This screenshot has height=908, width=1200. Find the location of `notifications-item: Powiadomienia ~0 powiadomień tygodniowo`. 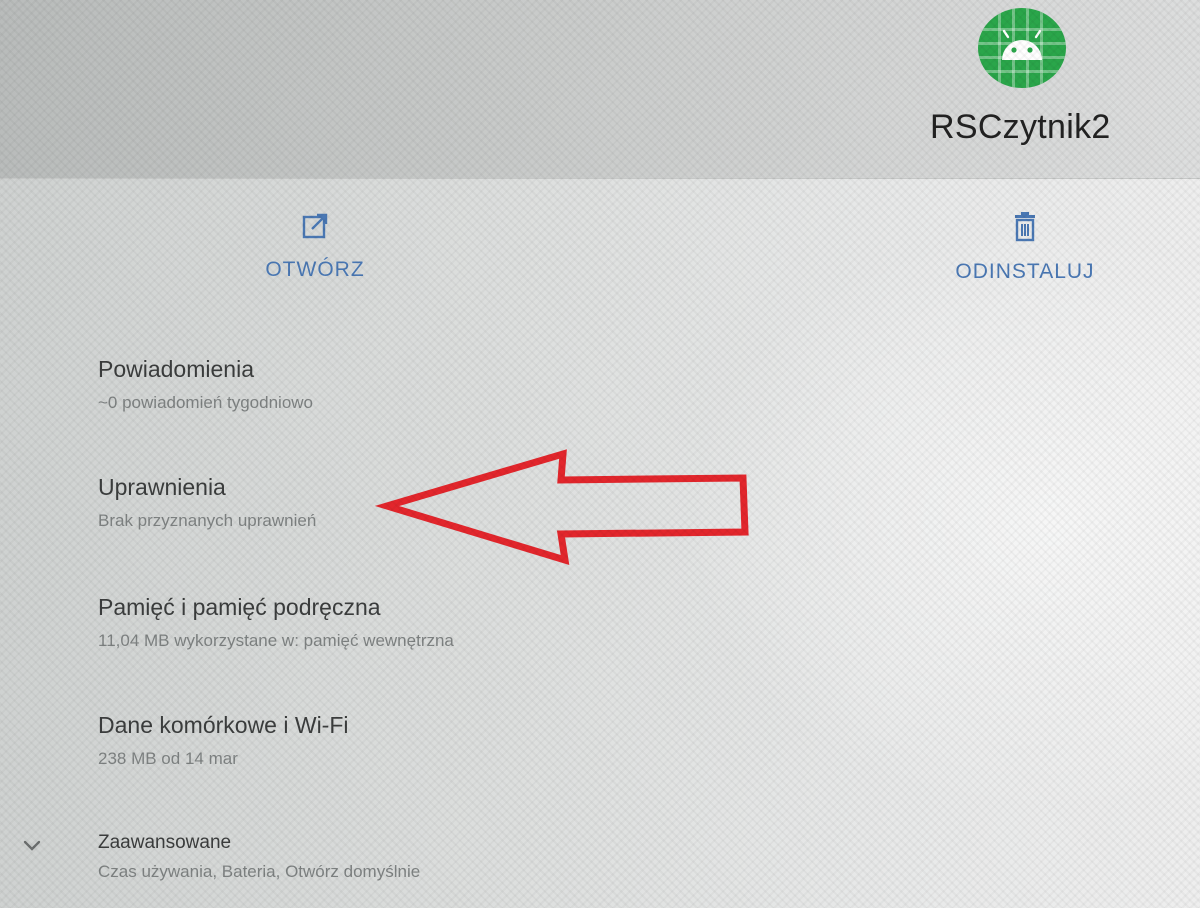

notifications-item: Powiadomienia ~0 powiadomień tygodniowo is located at coordinates (205, 384).